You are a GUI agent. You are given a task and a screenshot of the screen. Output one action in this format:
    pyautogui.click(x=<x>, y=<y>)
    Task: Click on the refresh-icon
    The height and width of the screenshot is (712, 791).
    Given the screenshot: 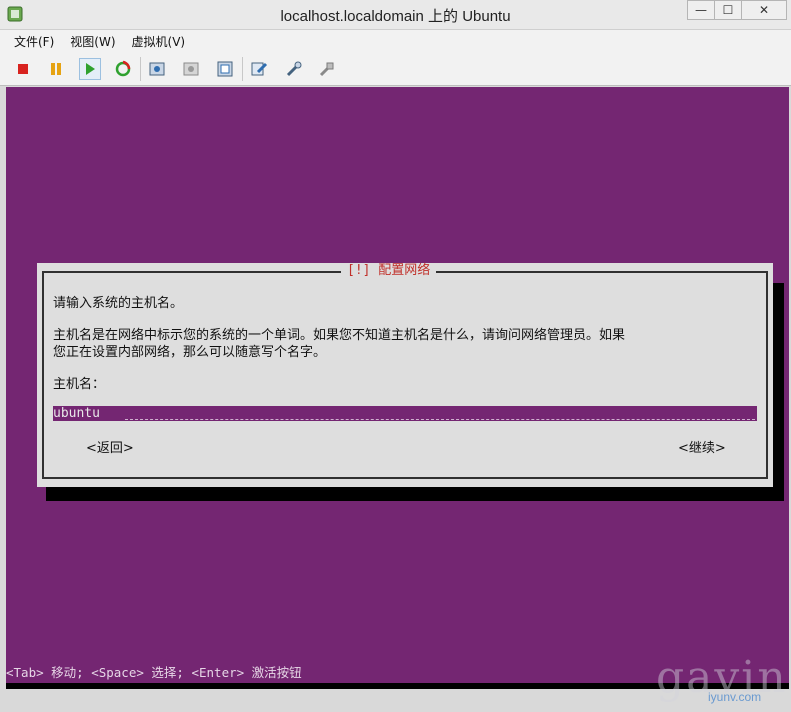 What is the action you would take?
    pyautogui.click(x=123, y=68)
    